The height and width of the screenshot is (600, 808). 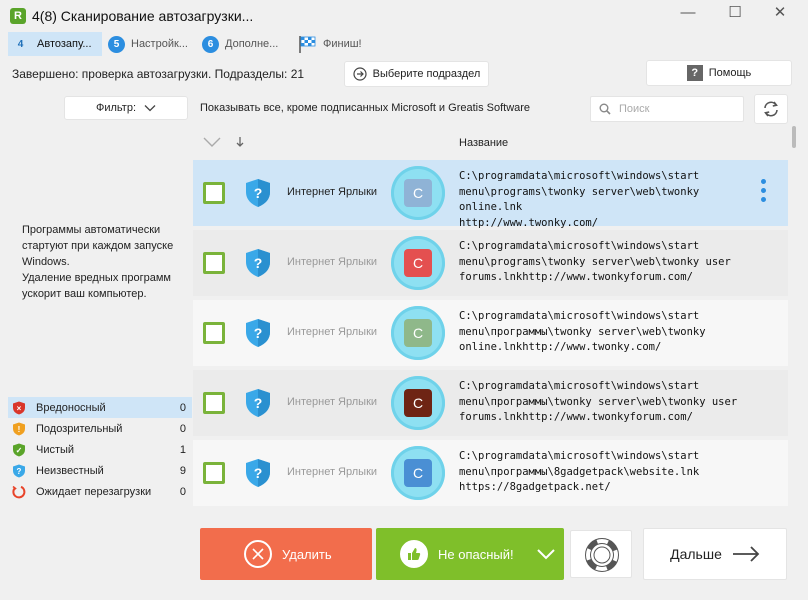 What do you see at coordinates (116, 44) in the screenshot?
I see `step-number: 5` at bounding box center [116, 44].